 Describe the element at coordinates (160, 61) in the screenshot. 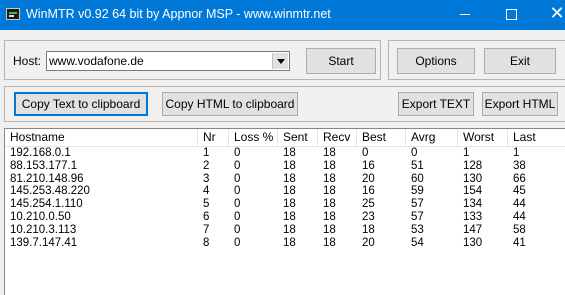

I see `host-input` at that location.